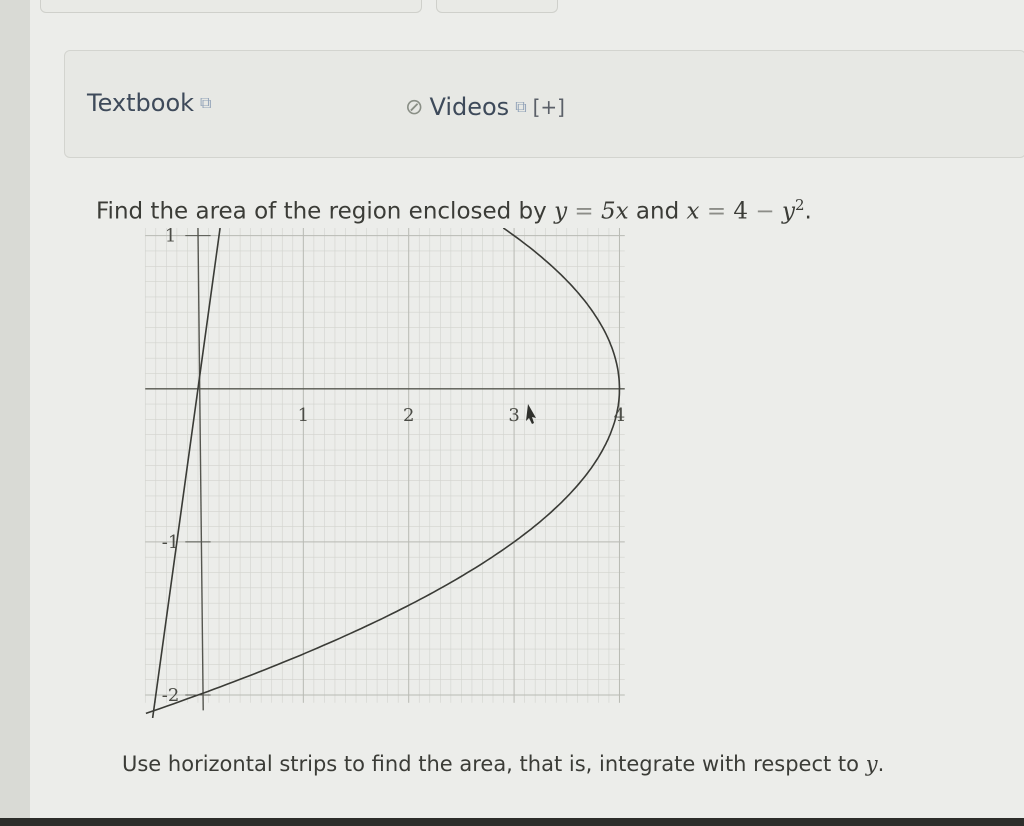 The height and width of the screenshot is (826, 1024). What do you see at coordinates (513, 415) in the screenshot?
I see `x-tick-label: 3` at bounding box center [513, 415].